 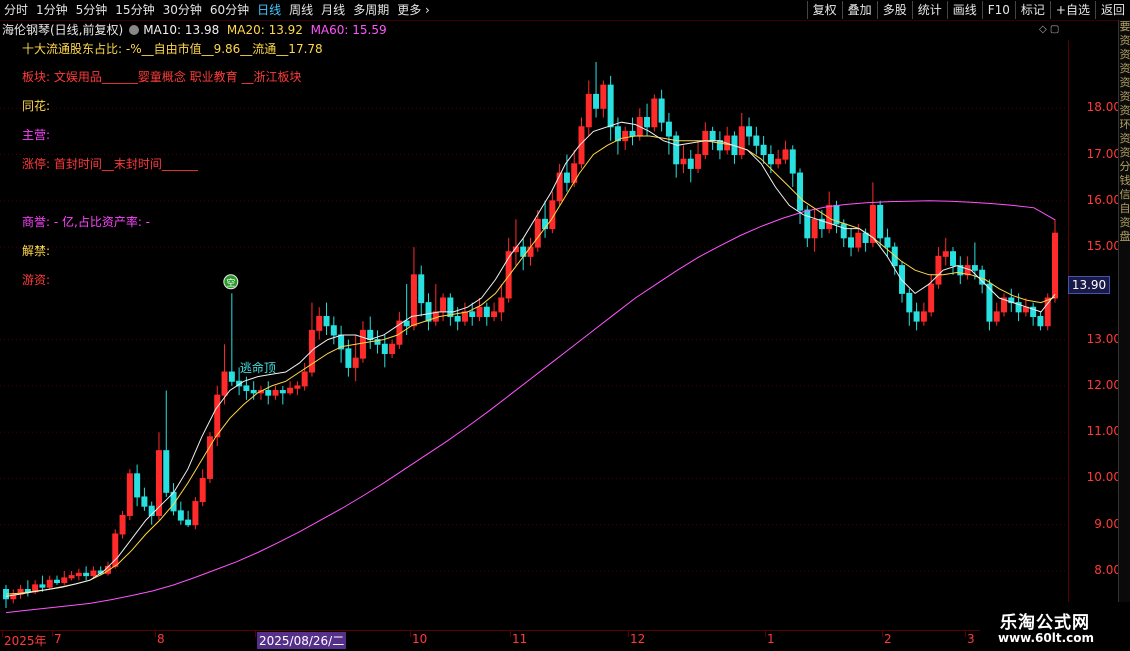 What do you see at coordinates (1124, 325) in the screenshot?
I see `side-info-column: 要资资资资资资环资资分钱信自资盘` at bounding box center [1124, 325].